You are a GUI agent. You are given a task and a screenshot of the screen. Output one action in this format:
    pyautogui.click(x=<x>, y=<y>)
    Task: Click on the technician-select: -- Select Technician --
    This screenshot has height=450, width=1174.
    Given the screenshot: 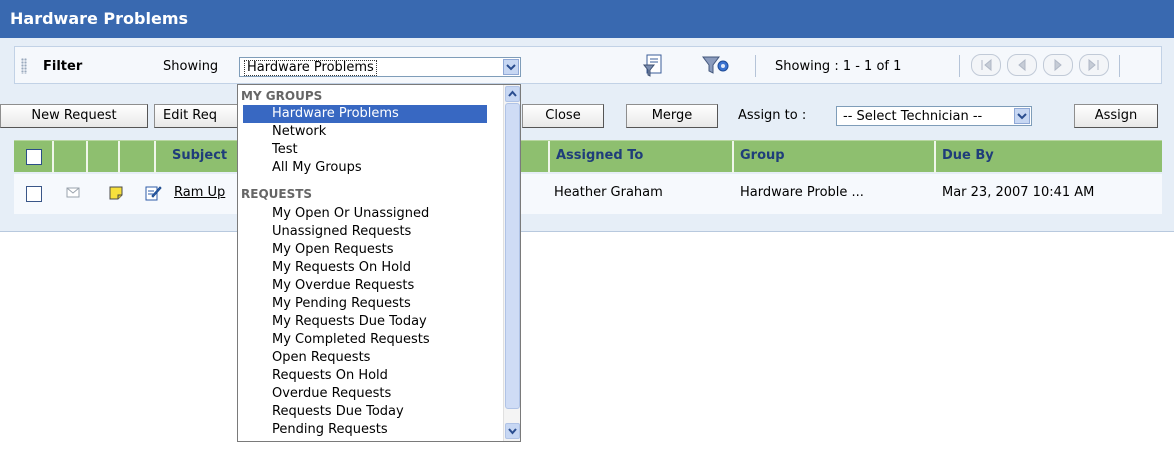 What is the action you would take?
    pyautogui.click(x=934, y=116)
    